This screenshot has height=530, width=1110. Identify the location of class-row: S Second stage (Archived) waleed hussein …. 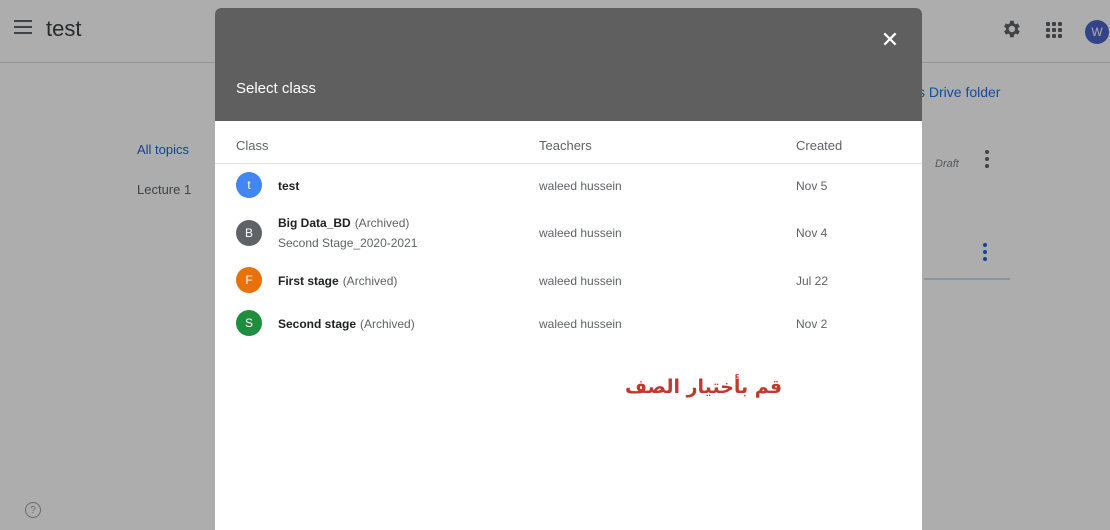
(568, 323).